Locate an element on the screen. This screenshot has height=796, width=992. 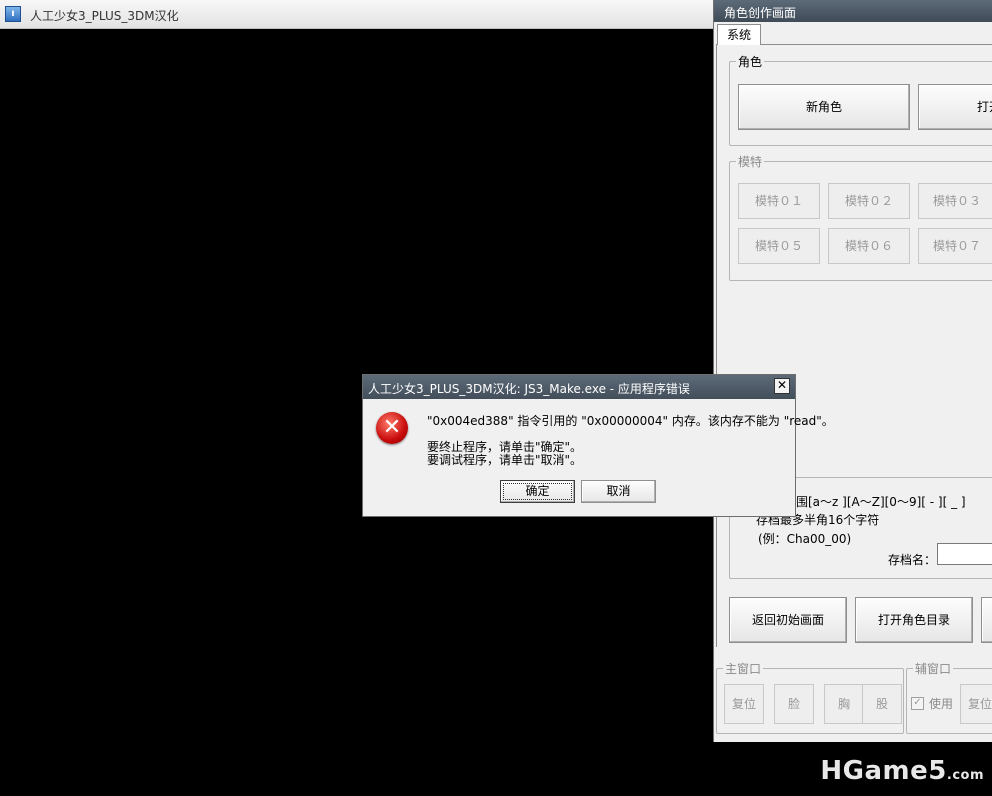
debug-instruction: 要调试程序，请单击"取消"。 is located at coordinates (505, 460).